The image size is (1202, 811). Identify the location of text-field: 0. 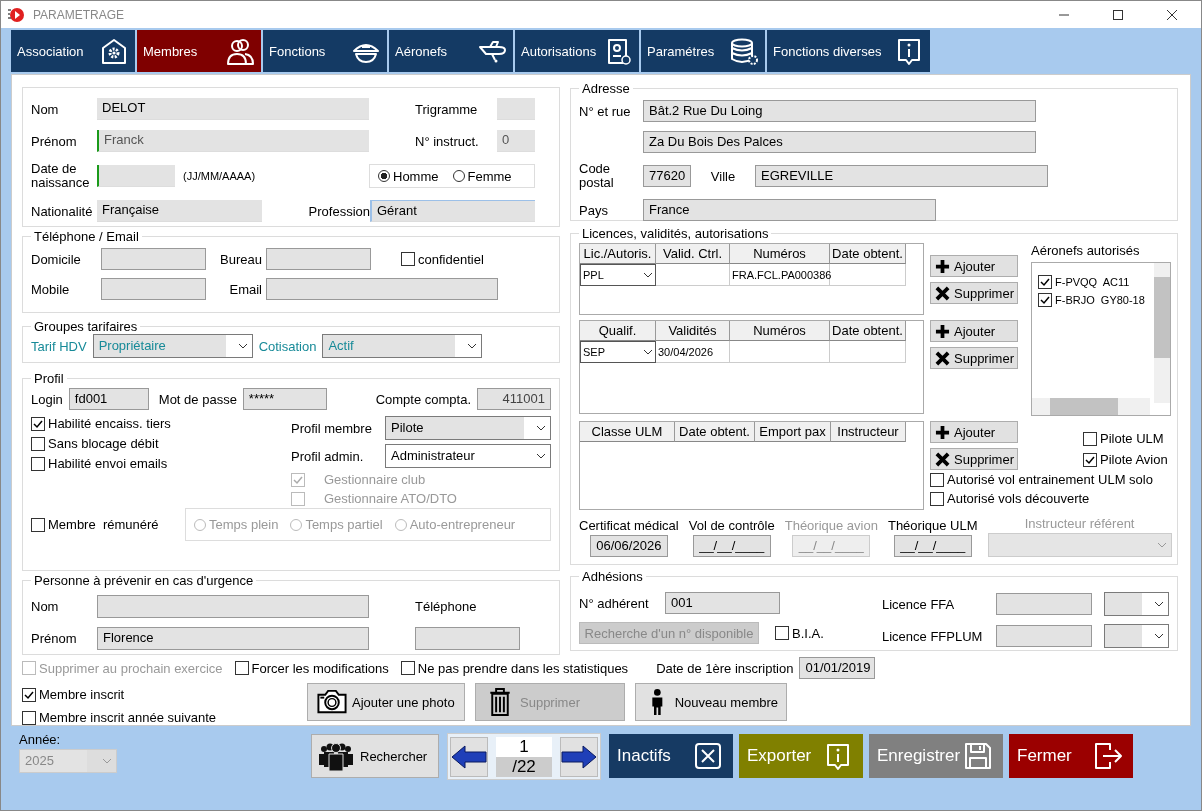
(516, 141).